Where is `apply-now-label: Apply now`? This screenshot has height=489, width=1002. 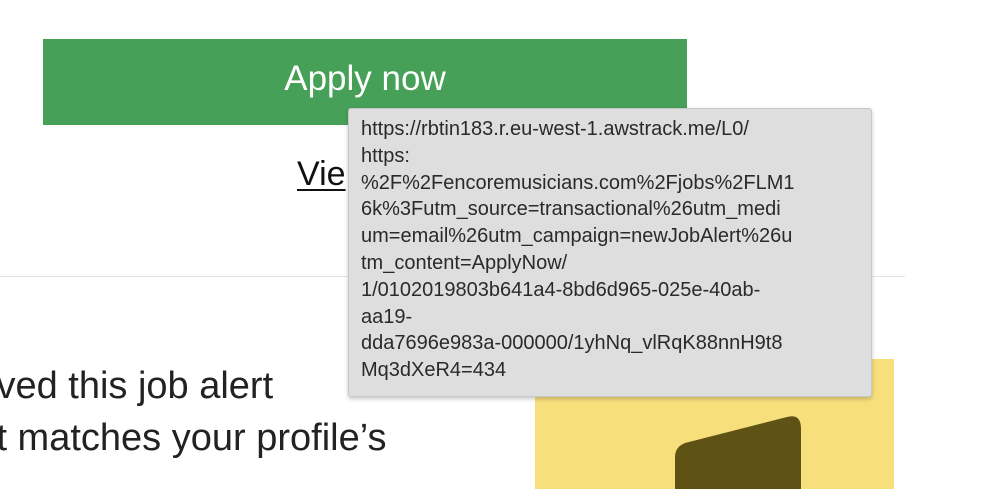
apply-now-label: Apply now is located at coordinates (365, 78).